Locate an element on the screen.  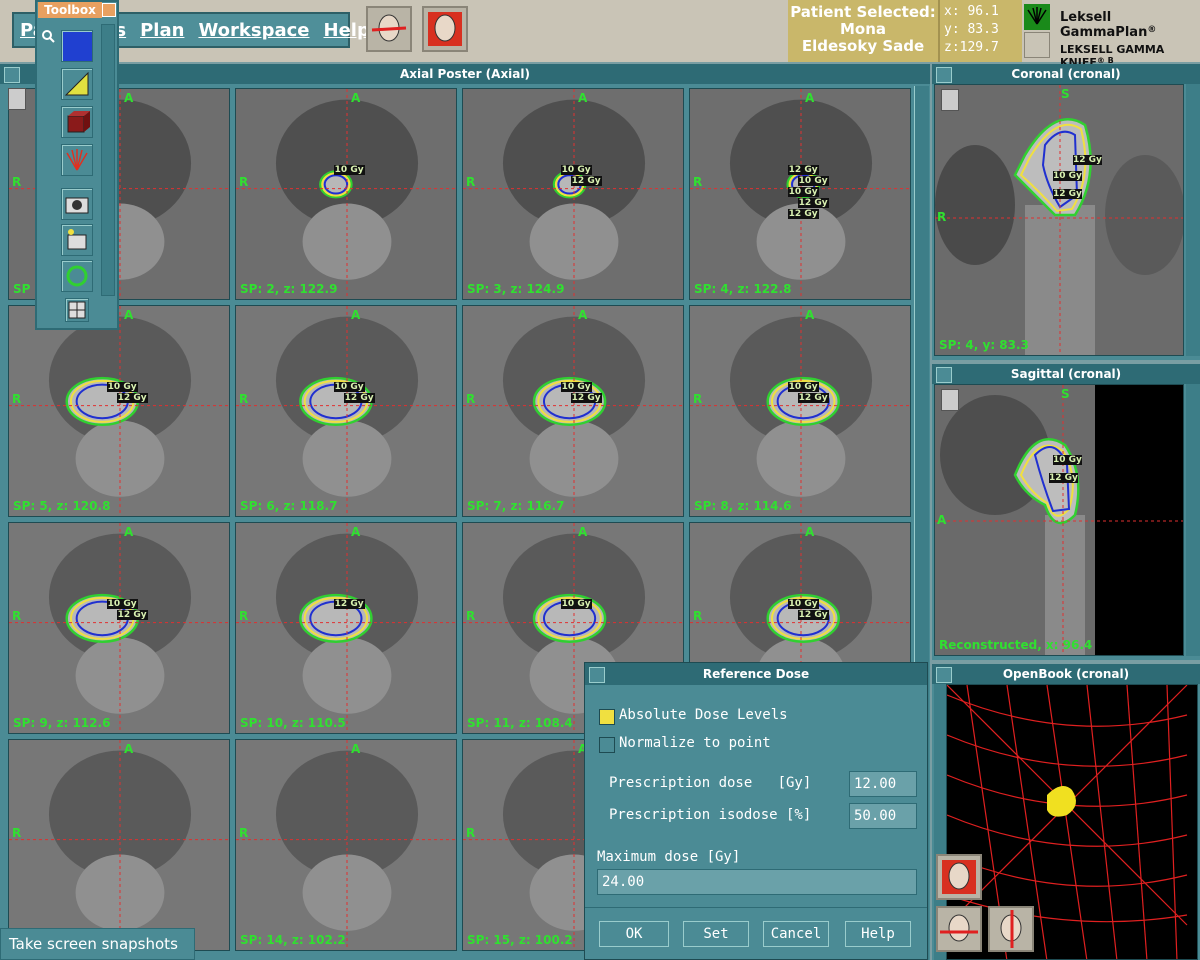
normalize-checkbox is located at coordinates (607, 745).